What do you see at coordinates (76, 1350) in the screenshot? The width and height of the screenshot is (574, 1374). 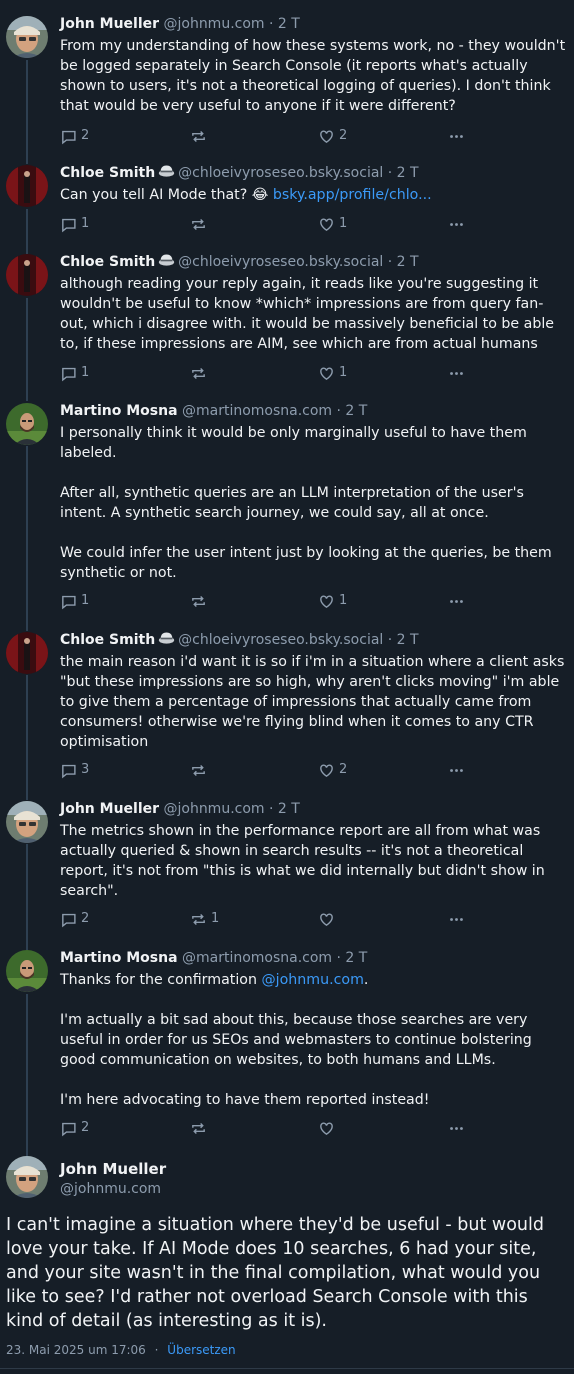 I see `post-timestamp: 23. Mai 2025 um 17:06` at bounding box center [76, 1350].